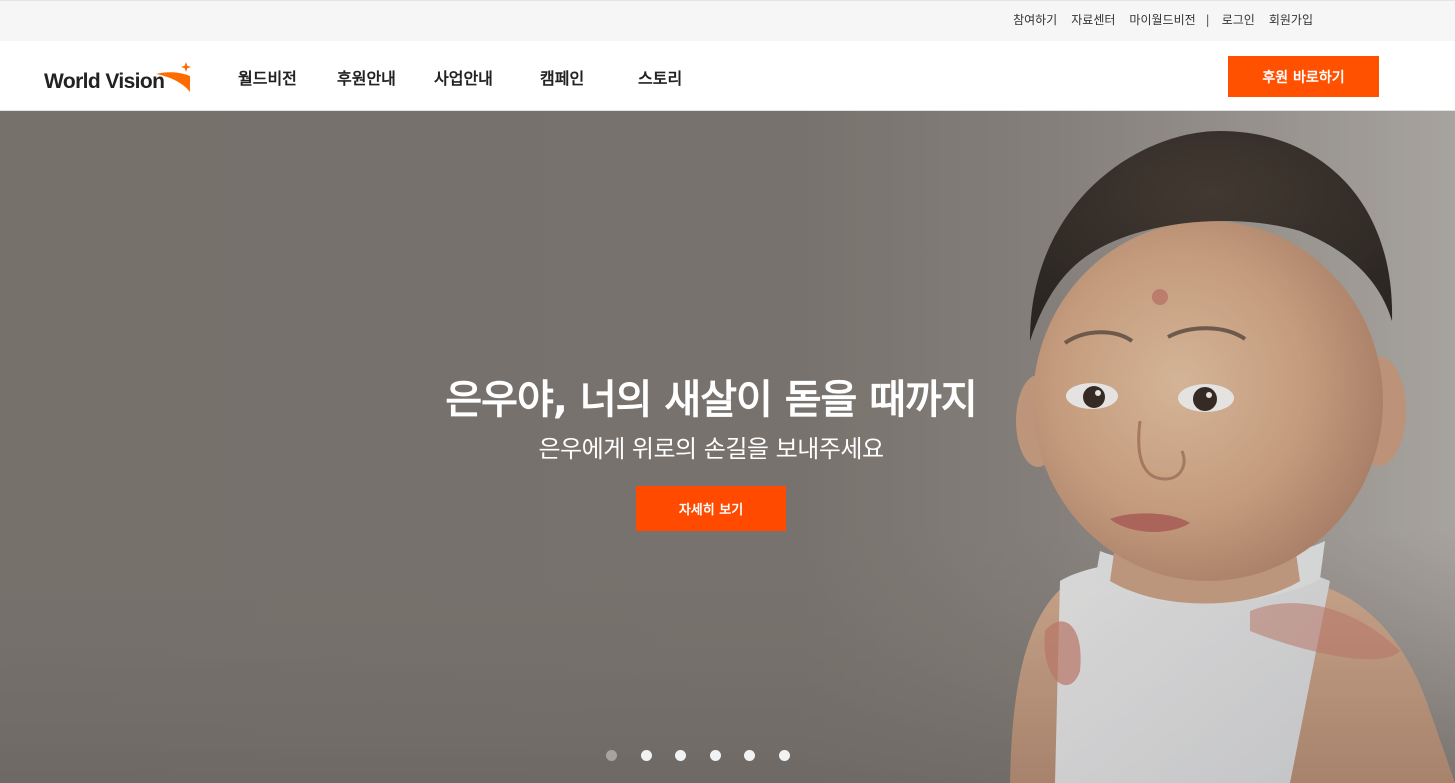 This screenshot has height=783, width=1455. What do you see at coordinates (1035, 19) in the screenshot?
I see `utility-link-participate: 참여하기` at bounding box center [1035, 19].